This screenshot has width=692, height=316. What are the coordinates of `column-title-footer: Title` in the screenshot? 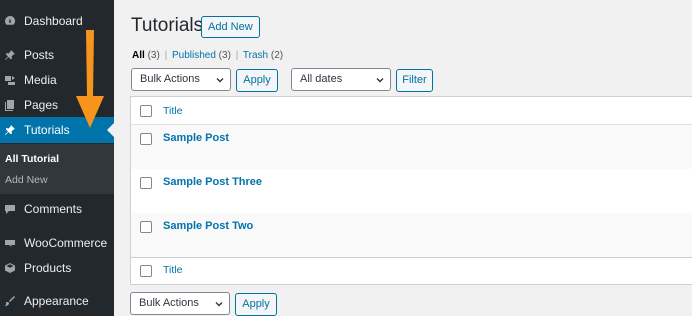 It's located at (172, 270).